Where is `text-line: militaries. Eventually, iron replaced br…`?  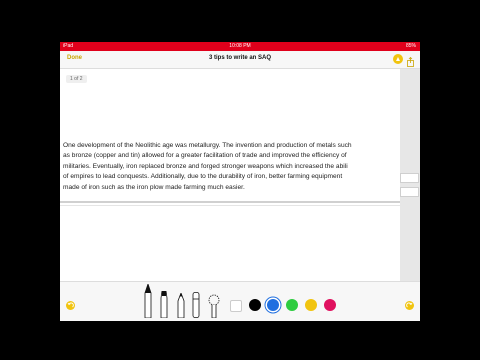
text-line: militaries. Eventually, iron replaced br… is located at coordinates (205, 166).